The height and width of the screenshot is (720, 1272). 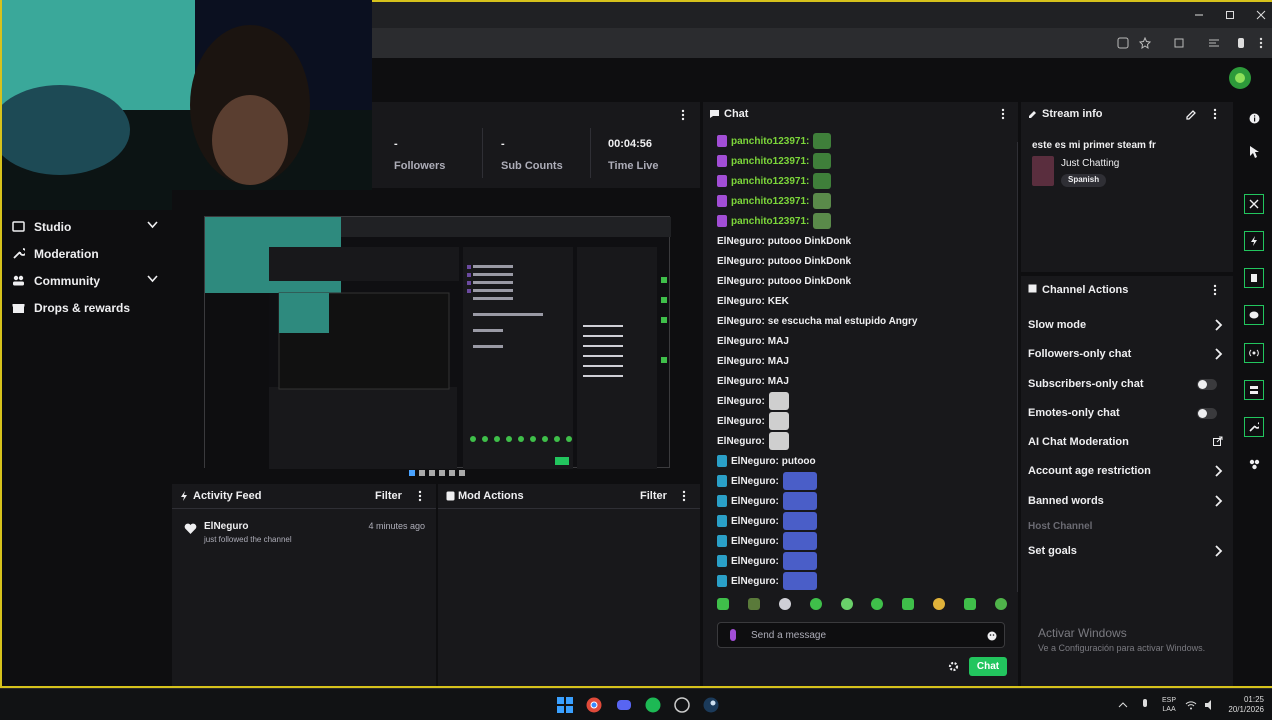 What do you see at coordinates (1125, 442) in the screenshot?
I see `channel-action-ai-chat-moderation: AI Chat Moderation` at bounding box center [1125, 442].